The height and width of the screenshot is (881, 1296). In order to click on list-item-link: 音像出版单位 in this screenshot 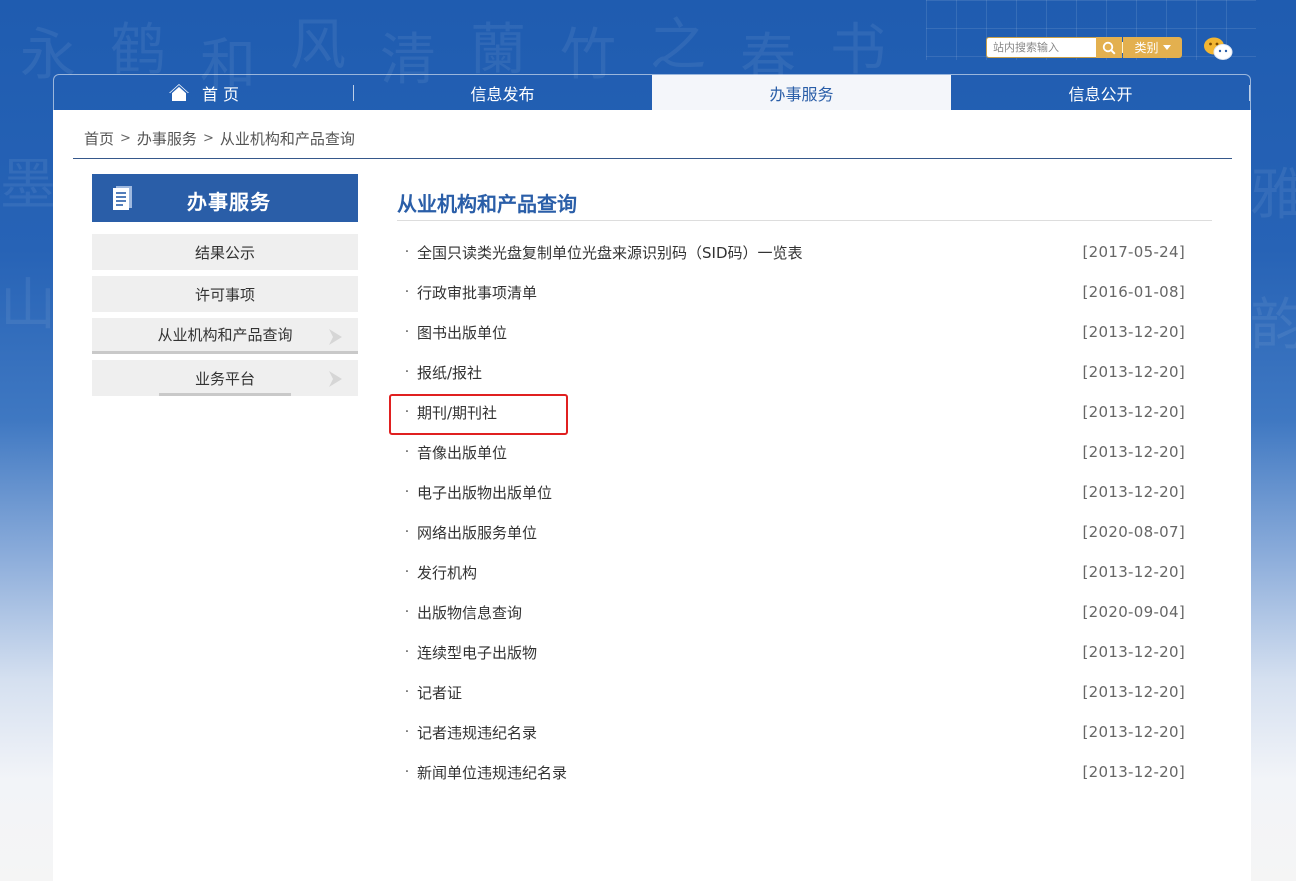, I will do `click(462, 452)`.